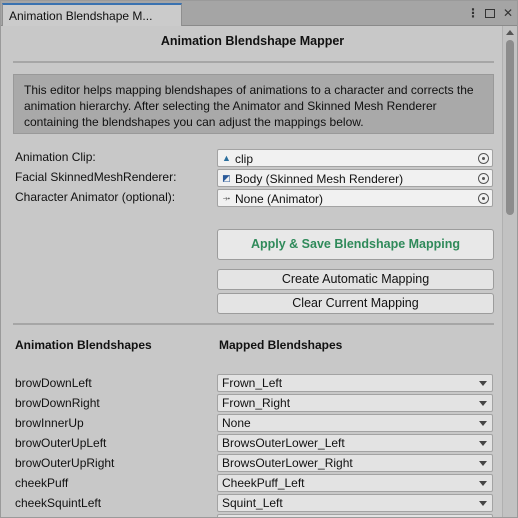  I want to click on page-title: Animation Blendshape Mapper, so click(252, 41).